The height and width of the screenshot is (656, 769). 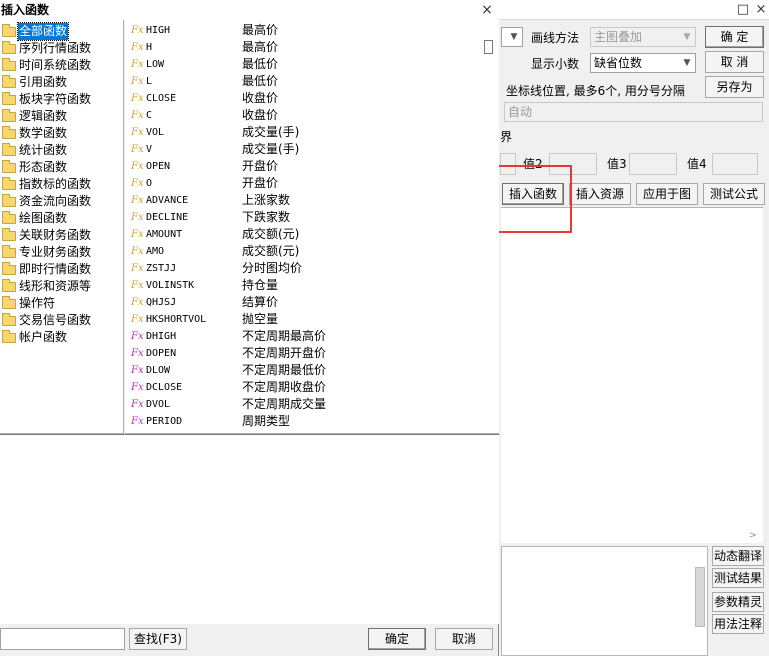 I want to click on value3-input, so click(x=653, y=164).